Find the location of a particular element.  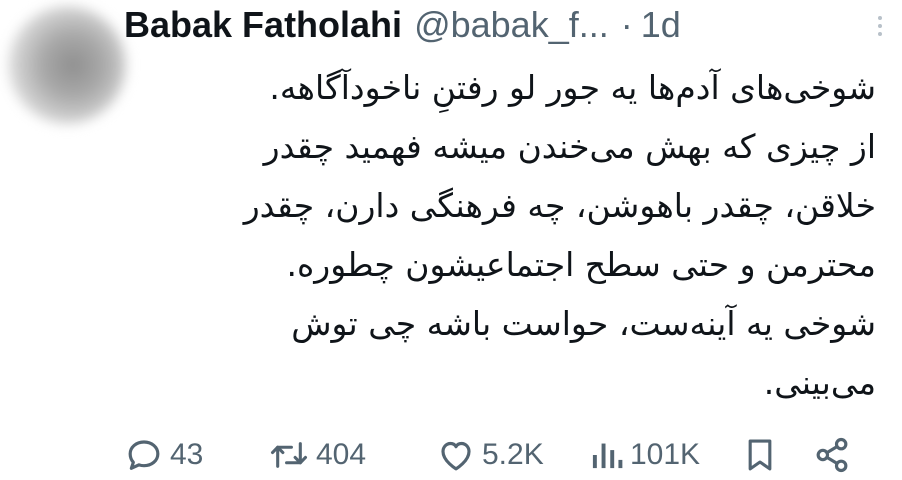

tweet-line: از چیزی که بهش می‌خندن میشه فهمید چقدر is located at coordinates (569, 146).